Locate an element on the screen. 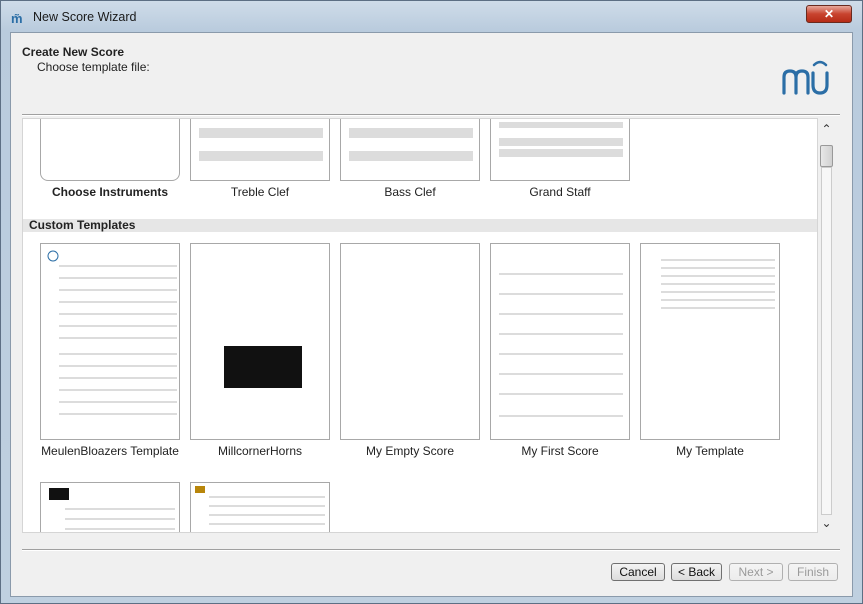  header-separator is located at coordinates (431, 115).